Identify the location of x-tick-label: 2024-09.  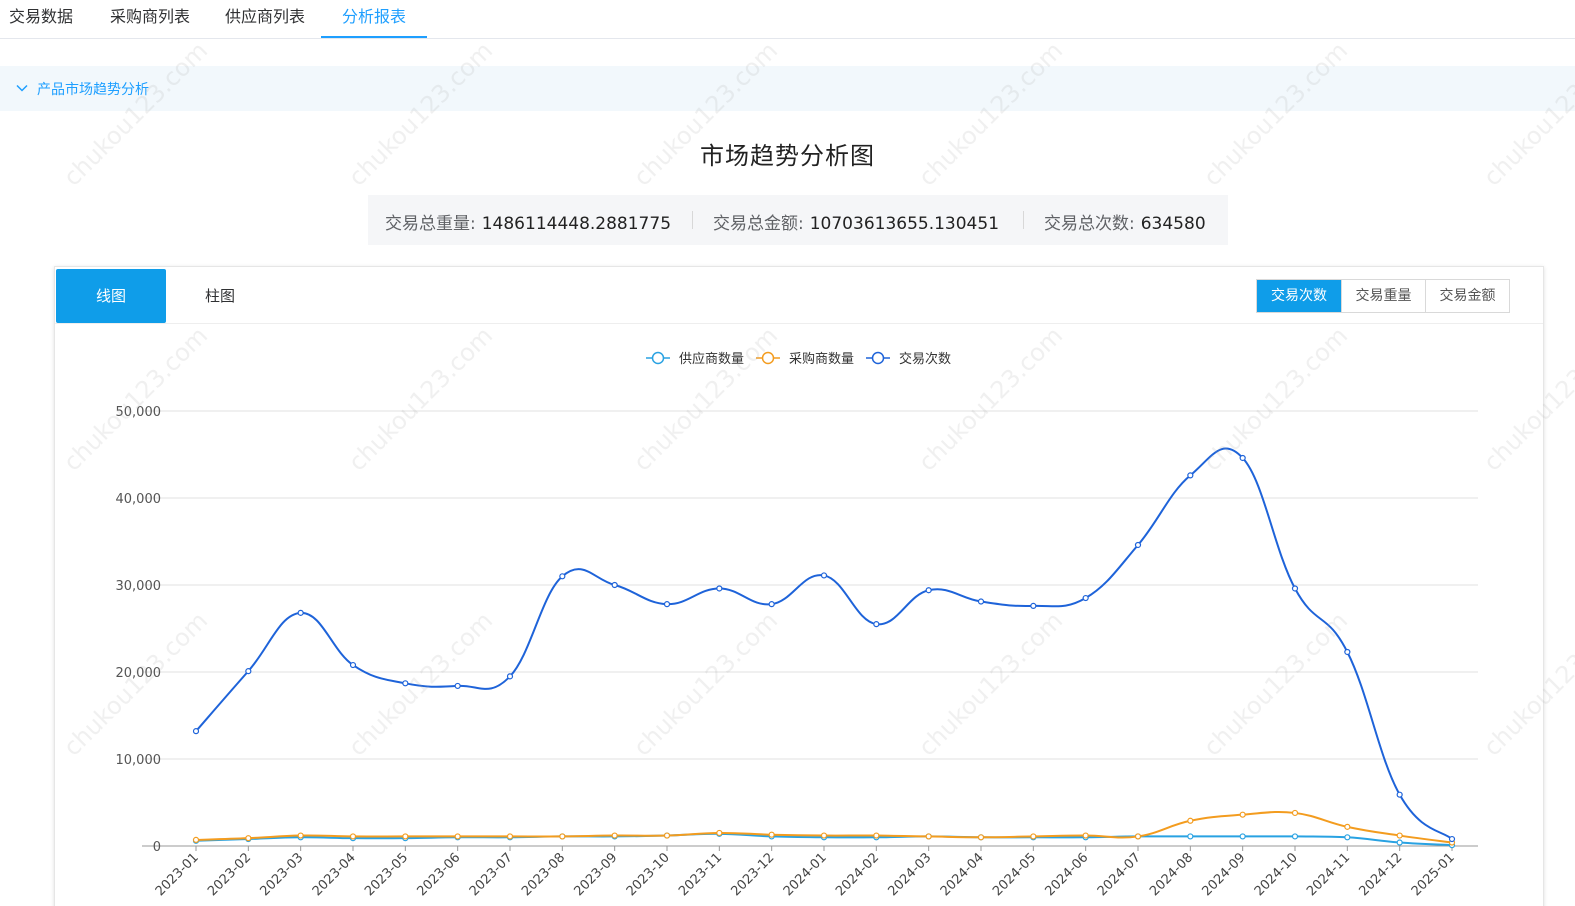
(1223, 874).